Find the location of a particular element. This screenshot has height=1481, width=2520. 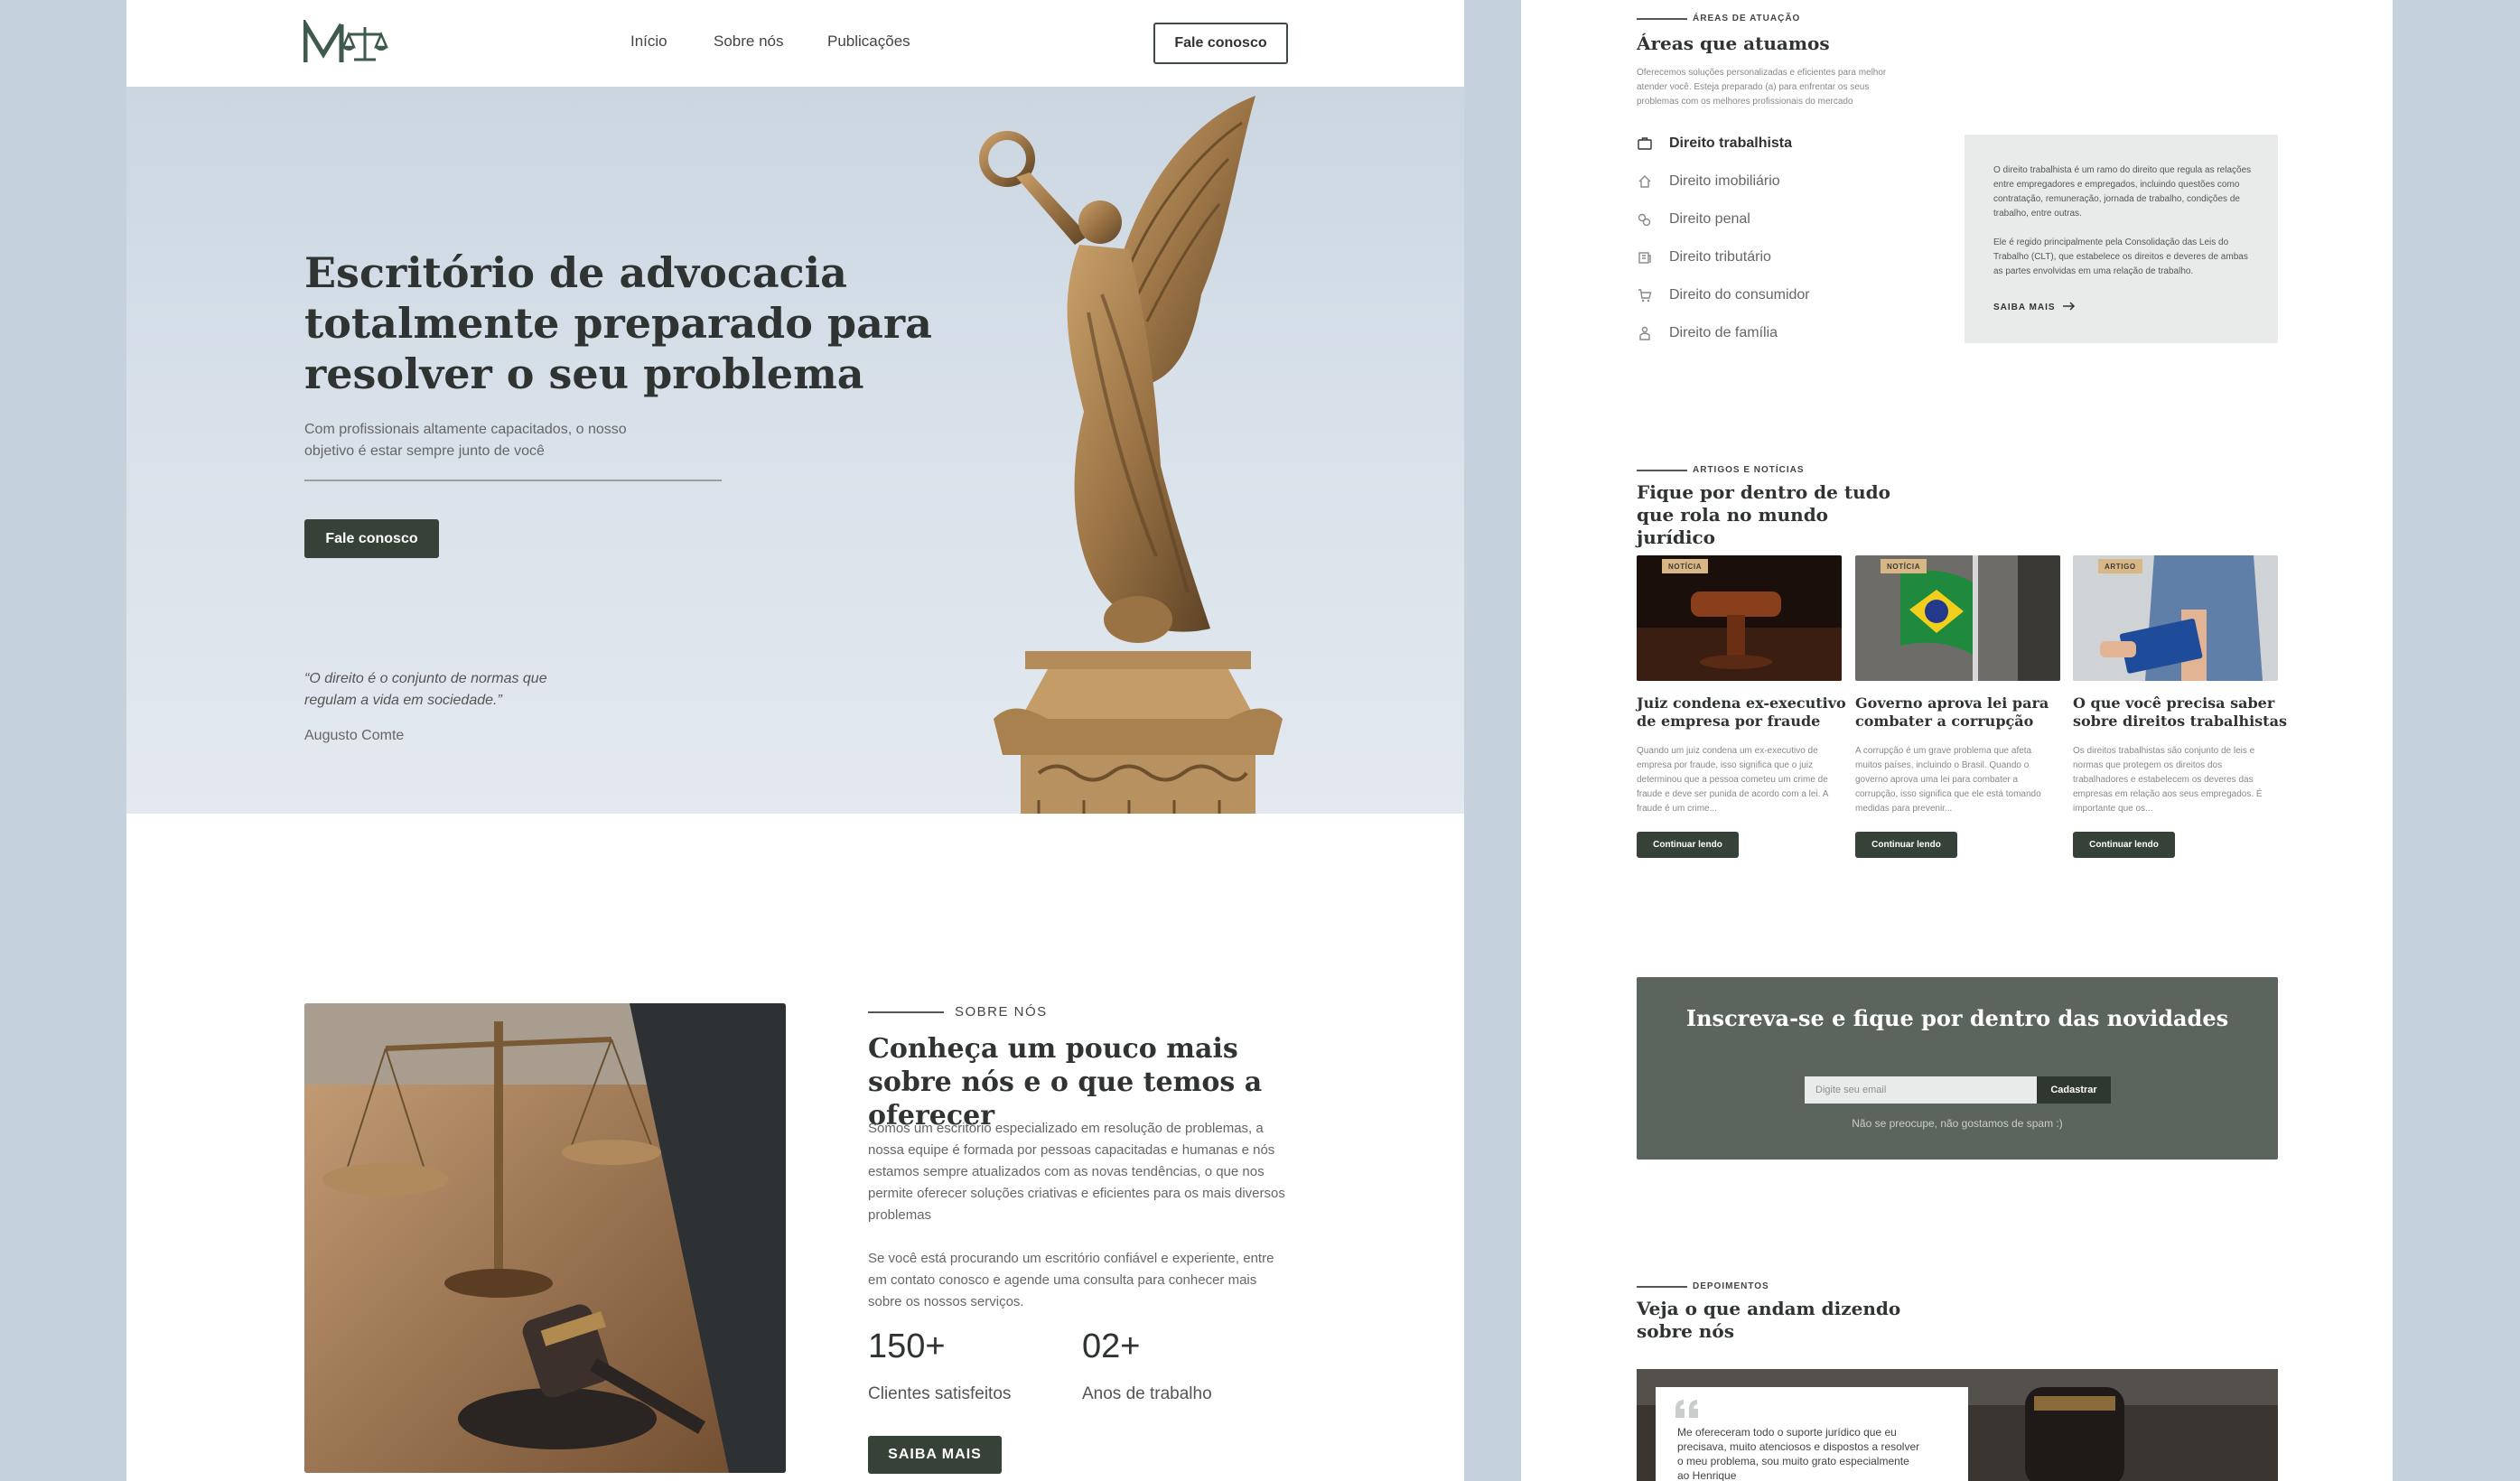

area-item-label: Direito tributário is located at coordinates (1720, 257).